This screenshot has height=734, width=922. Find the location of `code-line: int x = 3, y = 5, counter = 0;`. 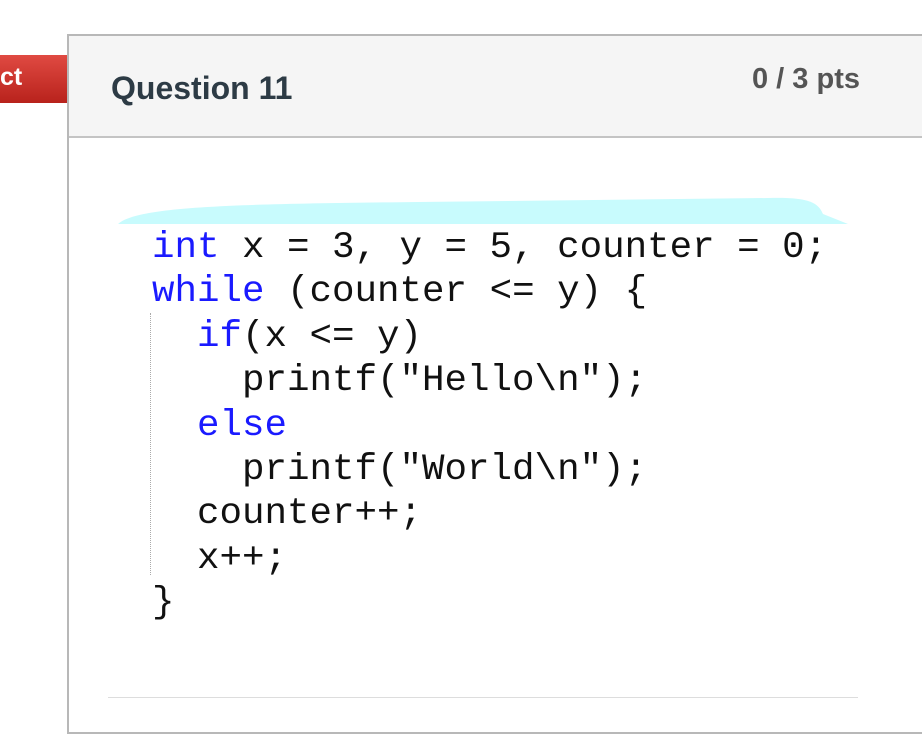

code-line: int x = 3, y = 5, counter = 0; is located at coordinates (489, 248).